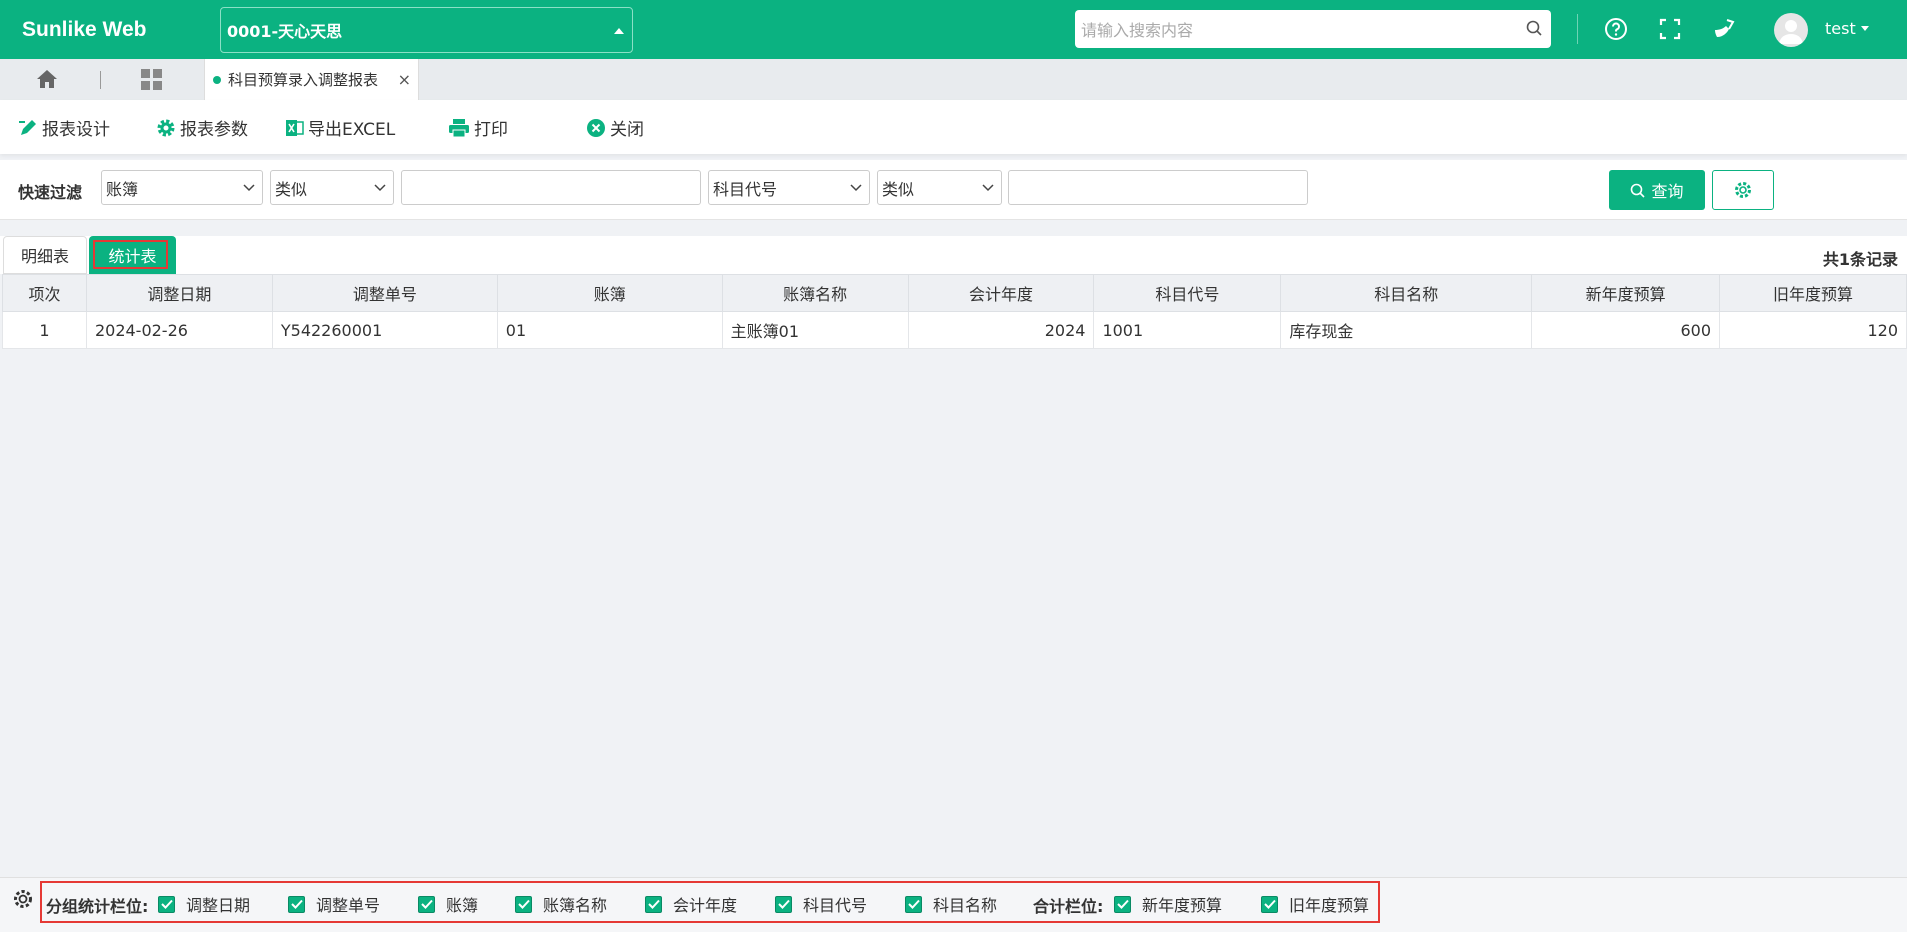 The height and width of the screenshot is (932, 1907). What do you see at coordinates (478, 127) in the screenshot?
I see `print-button: 打印` at bounding box center [478, 127].